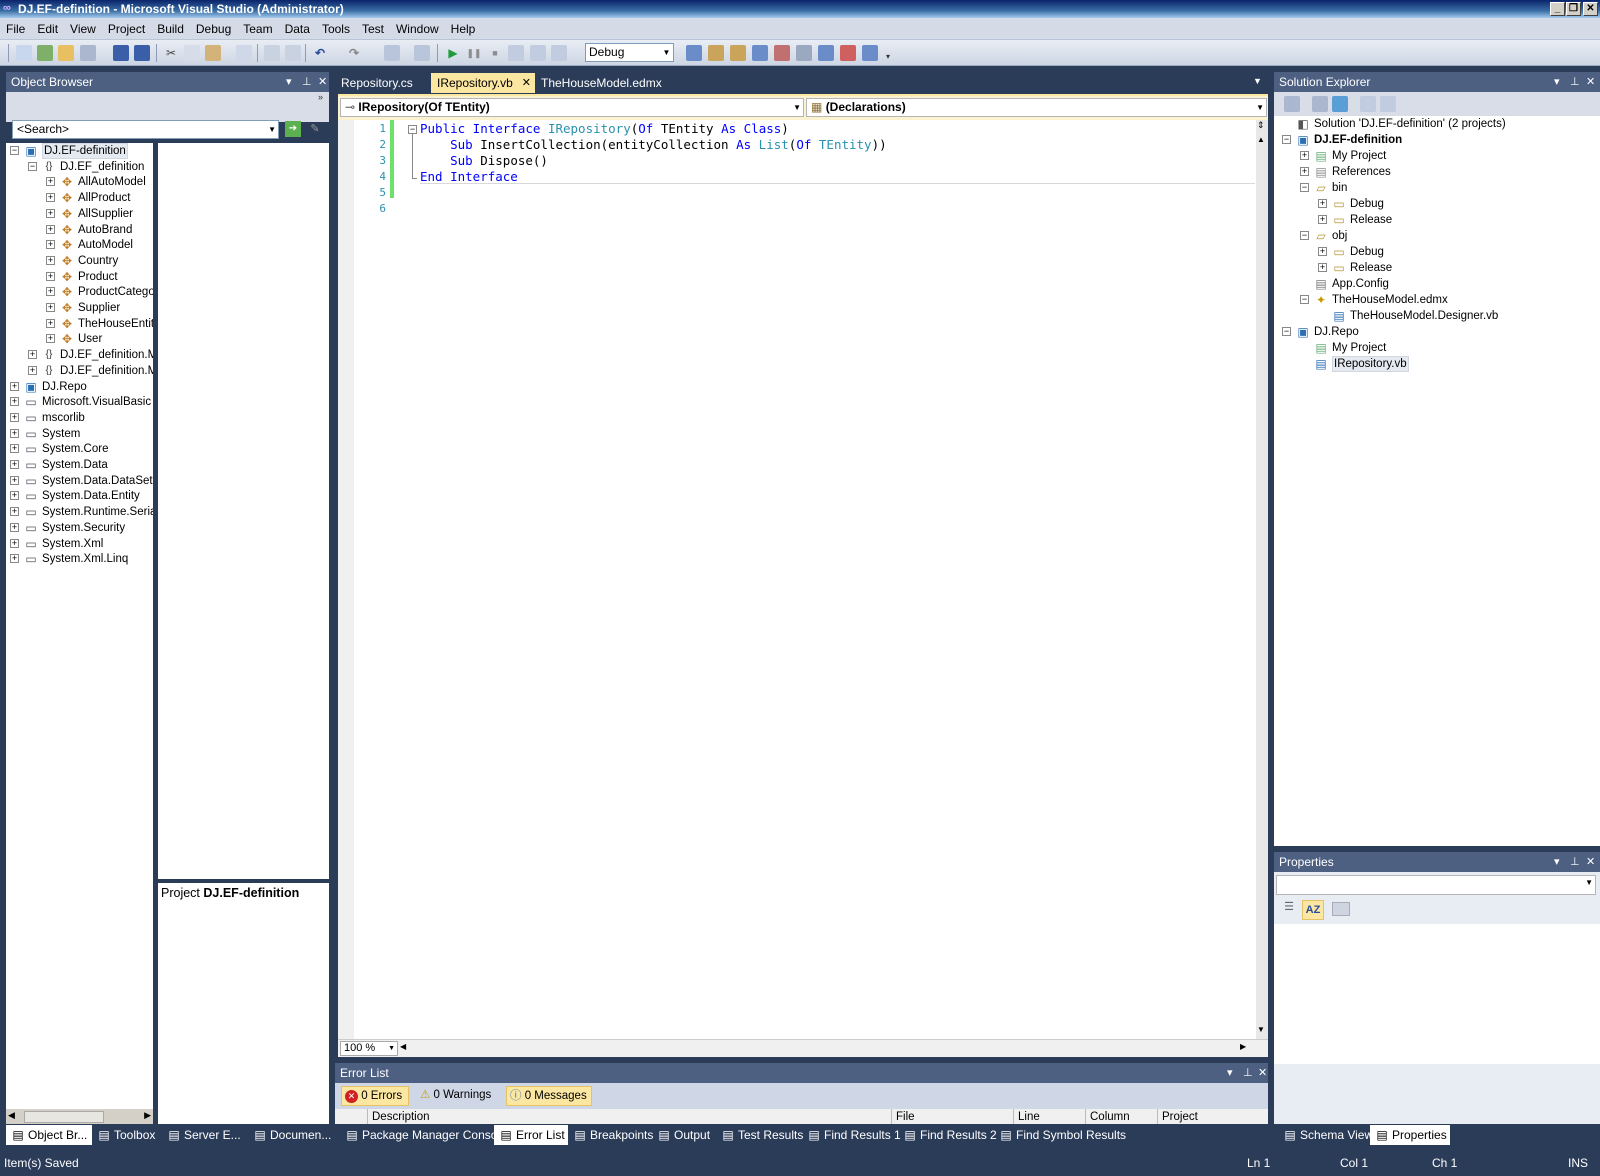  Describe the element at coordinates (684, 1135) in the screenshot. I see `tab-output: ▤ Output` at that location.